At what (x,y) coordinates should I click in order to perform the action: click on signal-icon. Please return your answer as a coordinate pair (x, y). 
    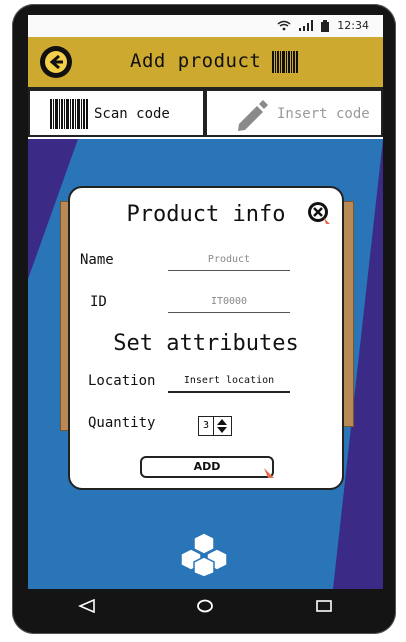
    Looking at the image, I should click on (306, 25).